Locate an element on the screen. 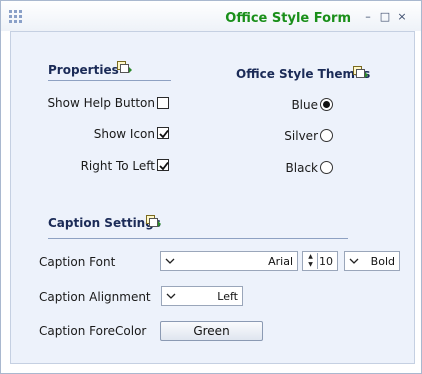 The width and height of the screenshot is (422, 374). close-button: × is located at coordinates (402, 17).